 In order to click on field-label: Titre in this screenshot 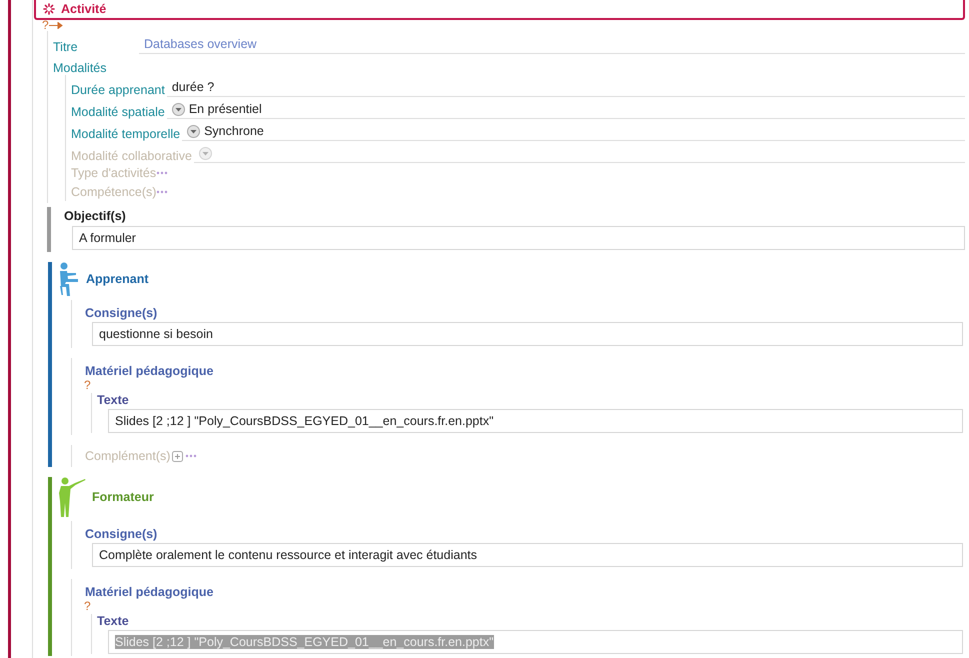, I will do `click(66, 47)`.